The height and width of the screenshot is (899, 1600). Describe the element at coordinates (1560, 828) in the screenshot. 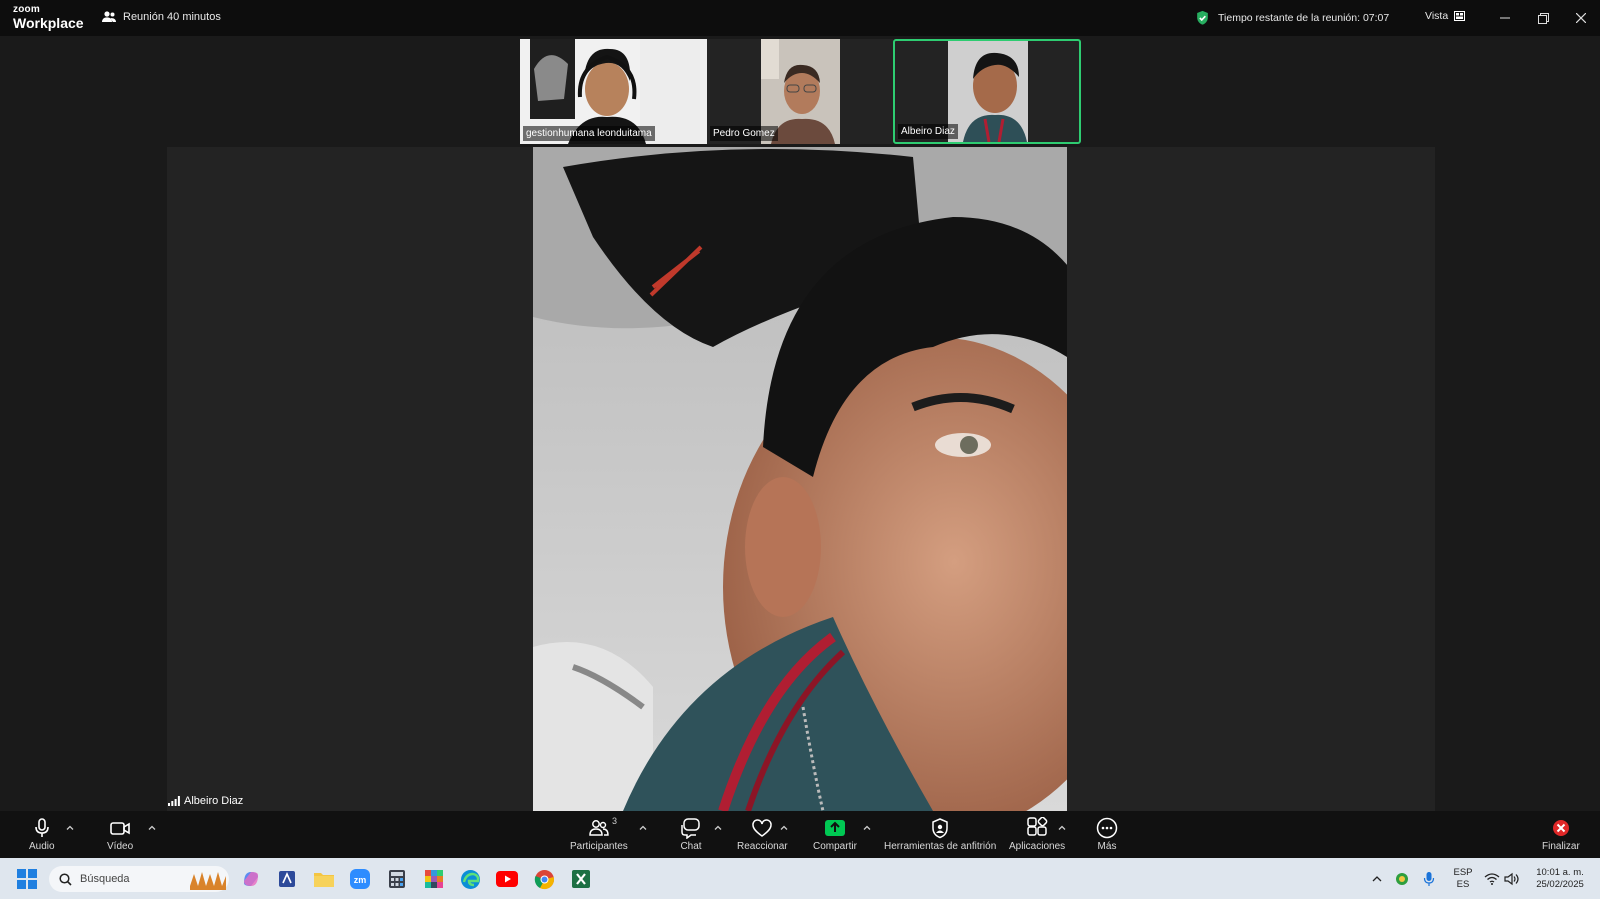

I see `end-x-icon` at that location.